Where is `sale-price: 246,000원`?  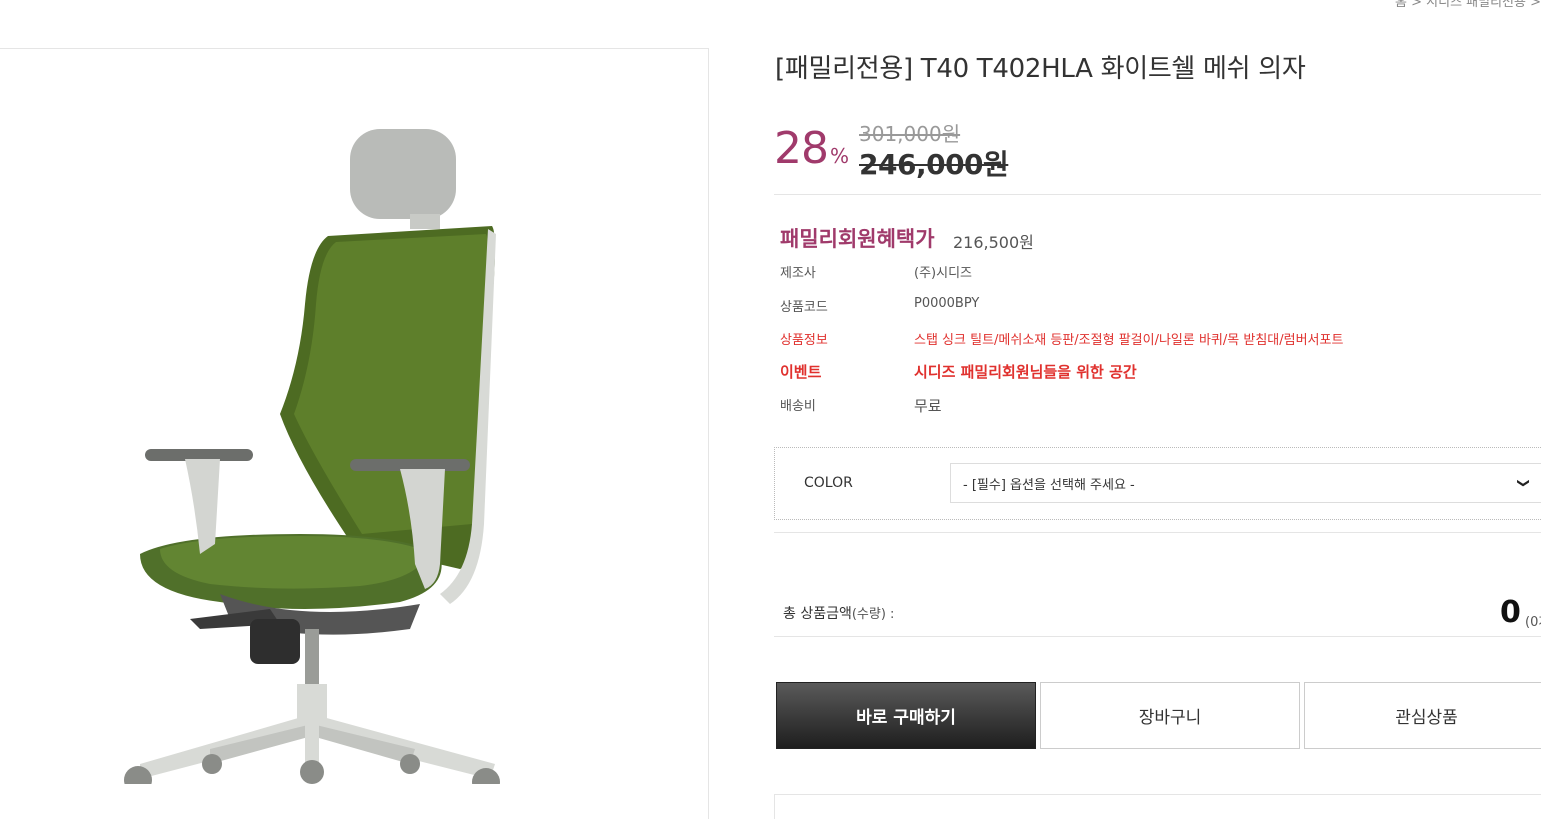 sale-price: 246,000원 is located at coordinates (934, 164).